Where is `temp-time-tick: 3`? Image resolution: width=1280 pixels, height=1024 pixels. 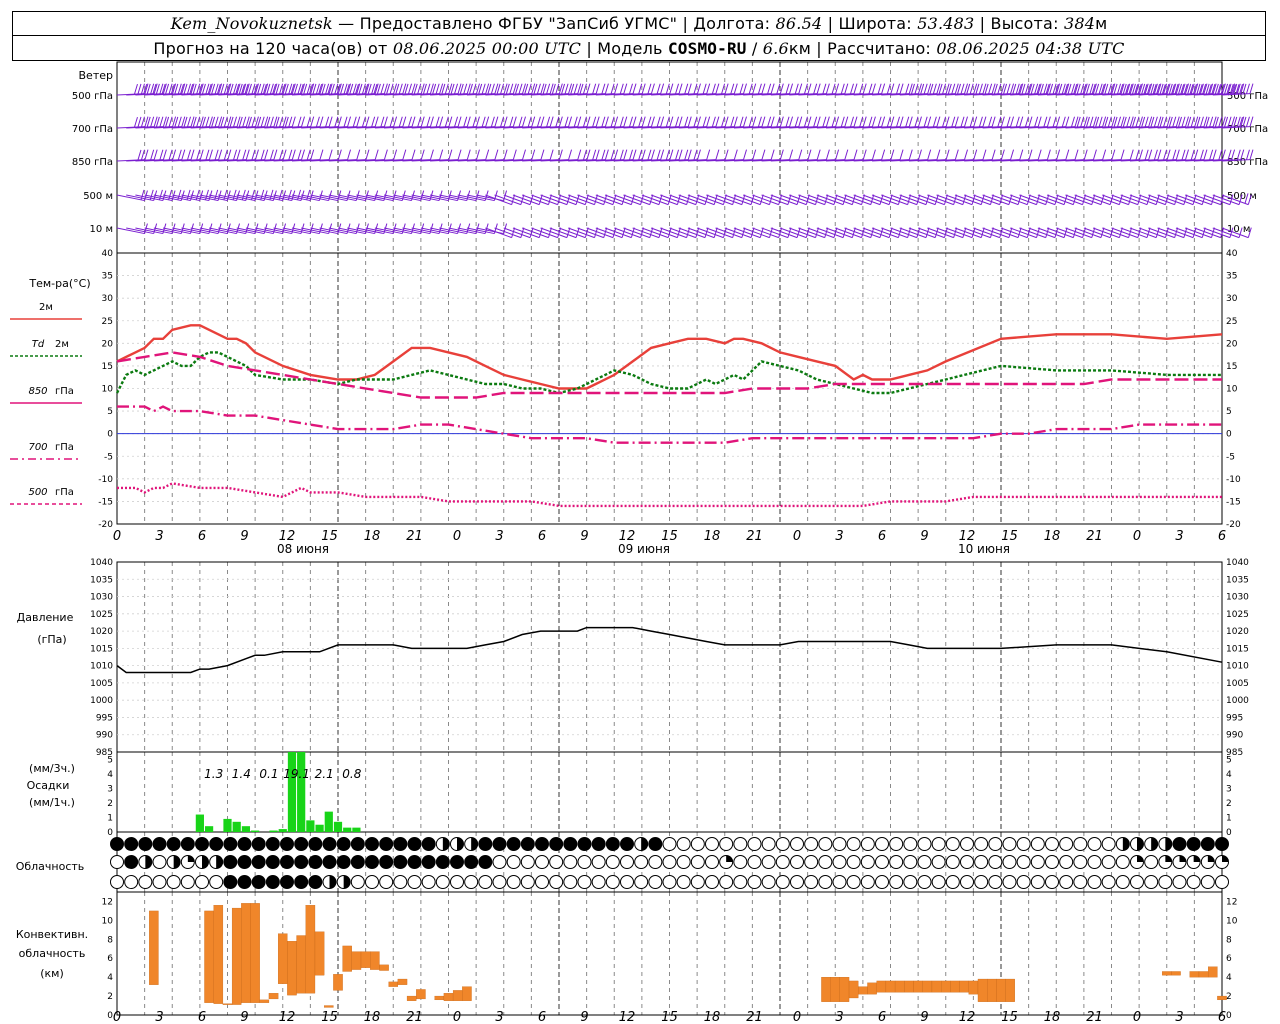
temp-time-tick: 3 is located at coordinates (499, 536).